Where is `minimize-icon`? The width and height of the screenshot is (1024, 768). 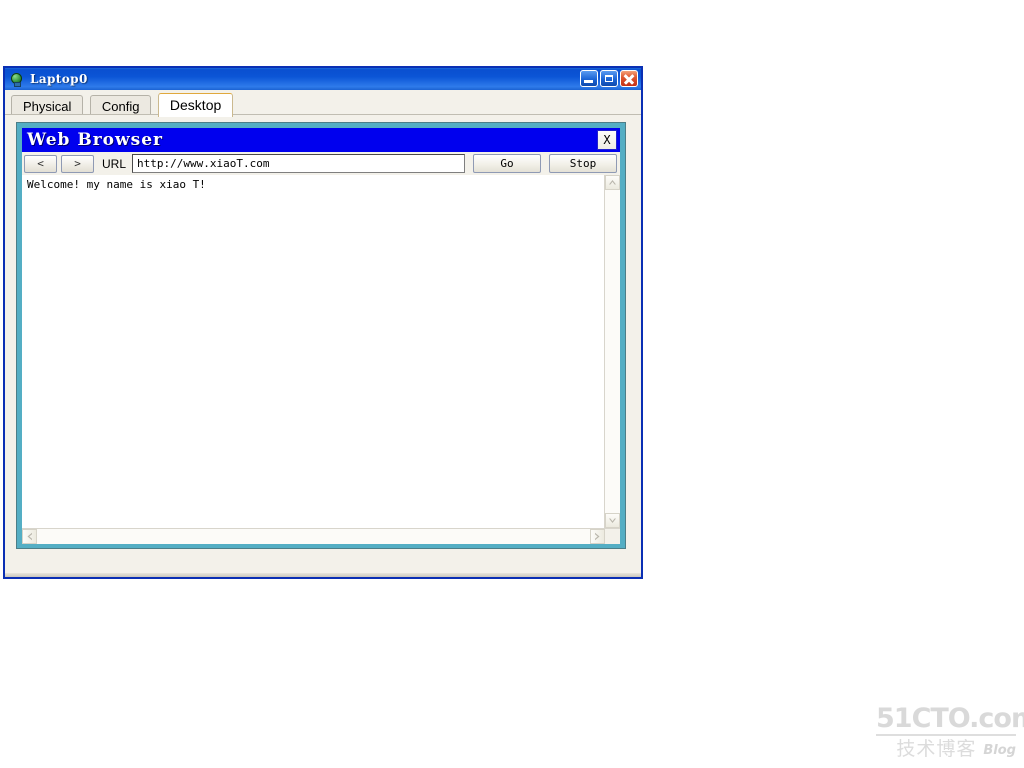 minimize-icon is located at coordinates (589, 78).